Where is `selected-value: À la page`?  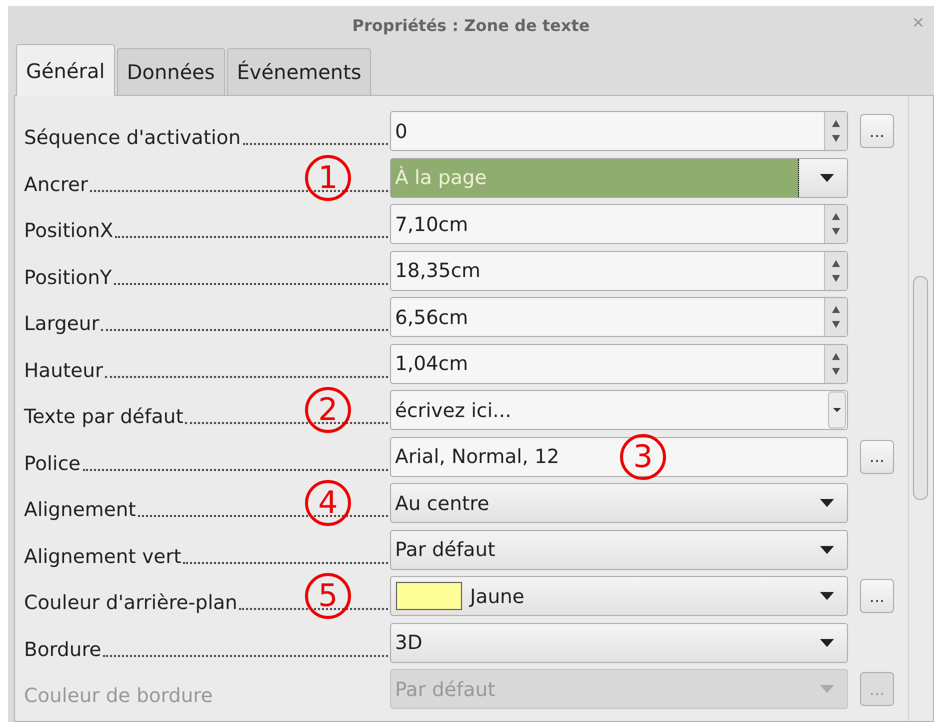
selected-value: À la page is located at coordinates (595, 177).